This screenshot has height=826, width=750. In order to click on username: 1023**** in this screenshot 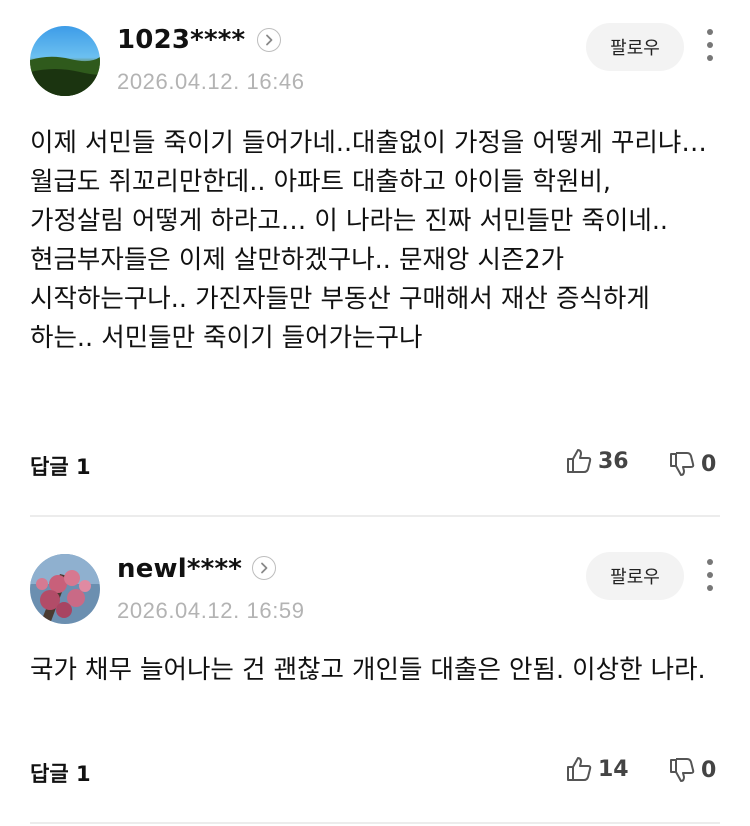, I will do `click(181, 40)`.